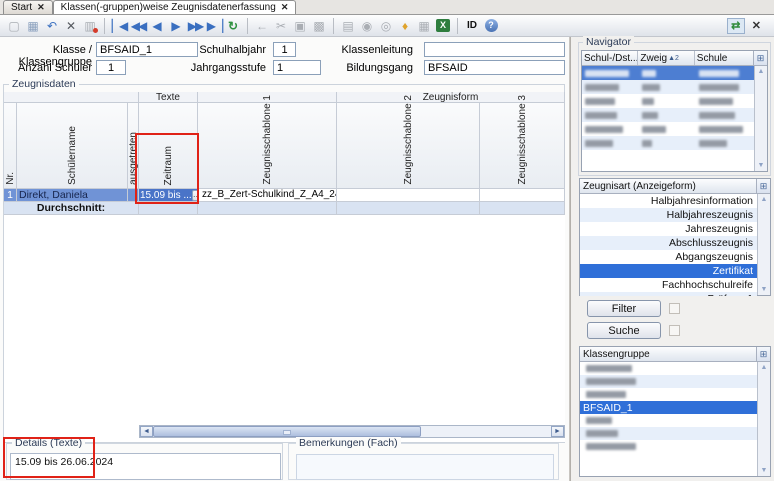  What do you see at coordinates (297, 67) in the screenshot?
I see `jahrgangsstufe-field` at bounding box center [297, 67].